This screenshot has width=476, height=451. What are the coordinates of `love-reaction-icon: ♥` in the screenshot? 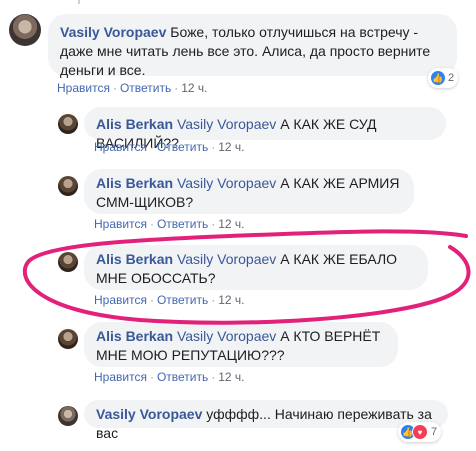 It's located at (420, 432).